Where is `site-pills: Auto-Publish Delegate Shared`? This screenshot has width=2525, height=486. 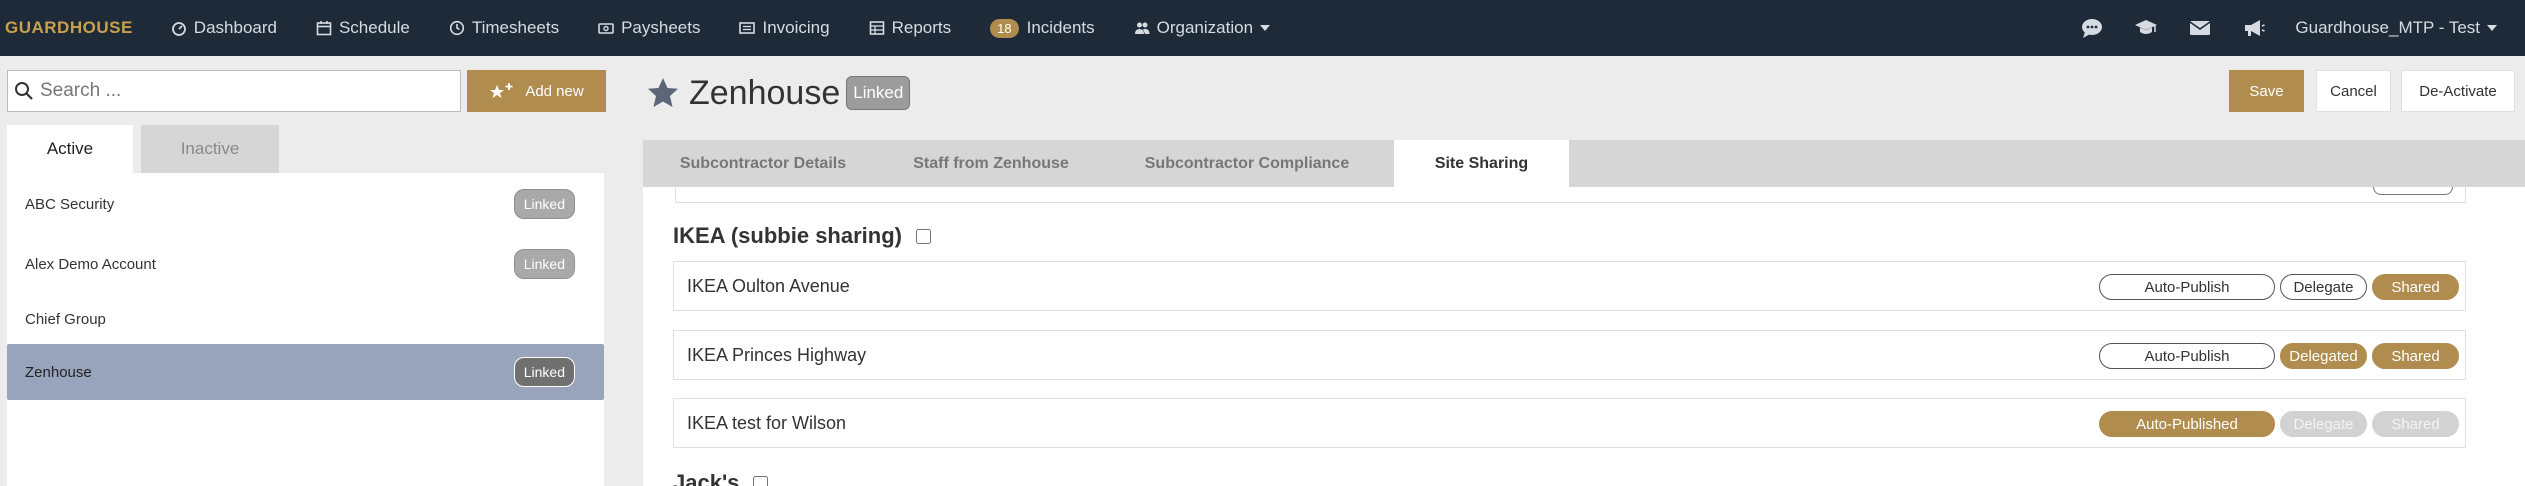 site-pills: Auto-Publish Delegate Shared is located at coordinates (2276, 287).